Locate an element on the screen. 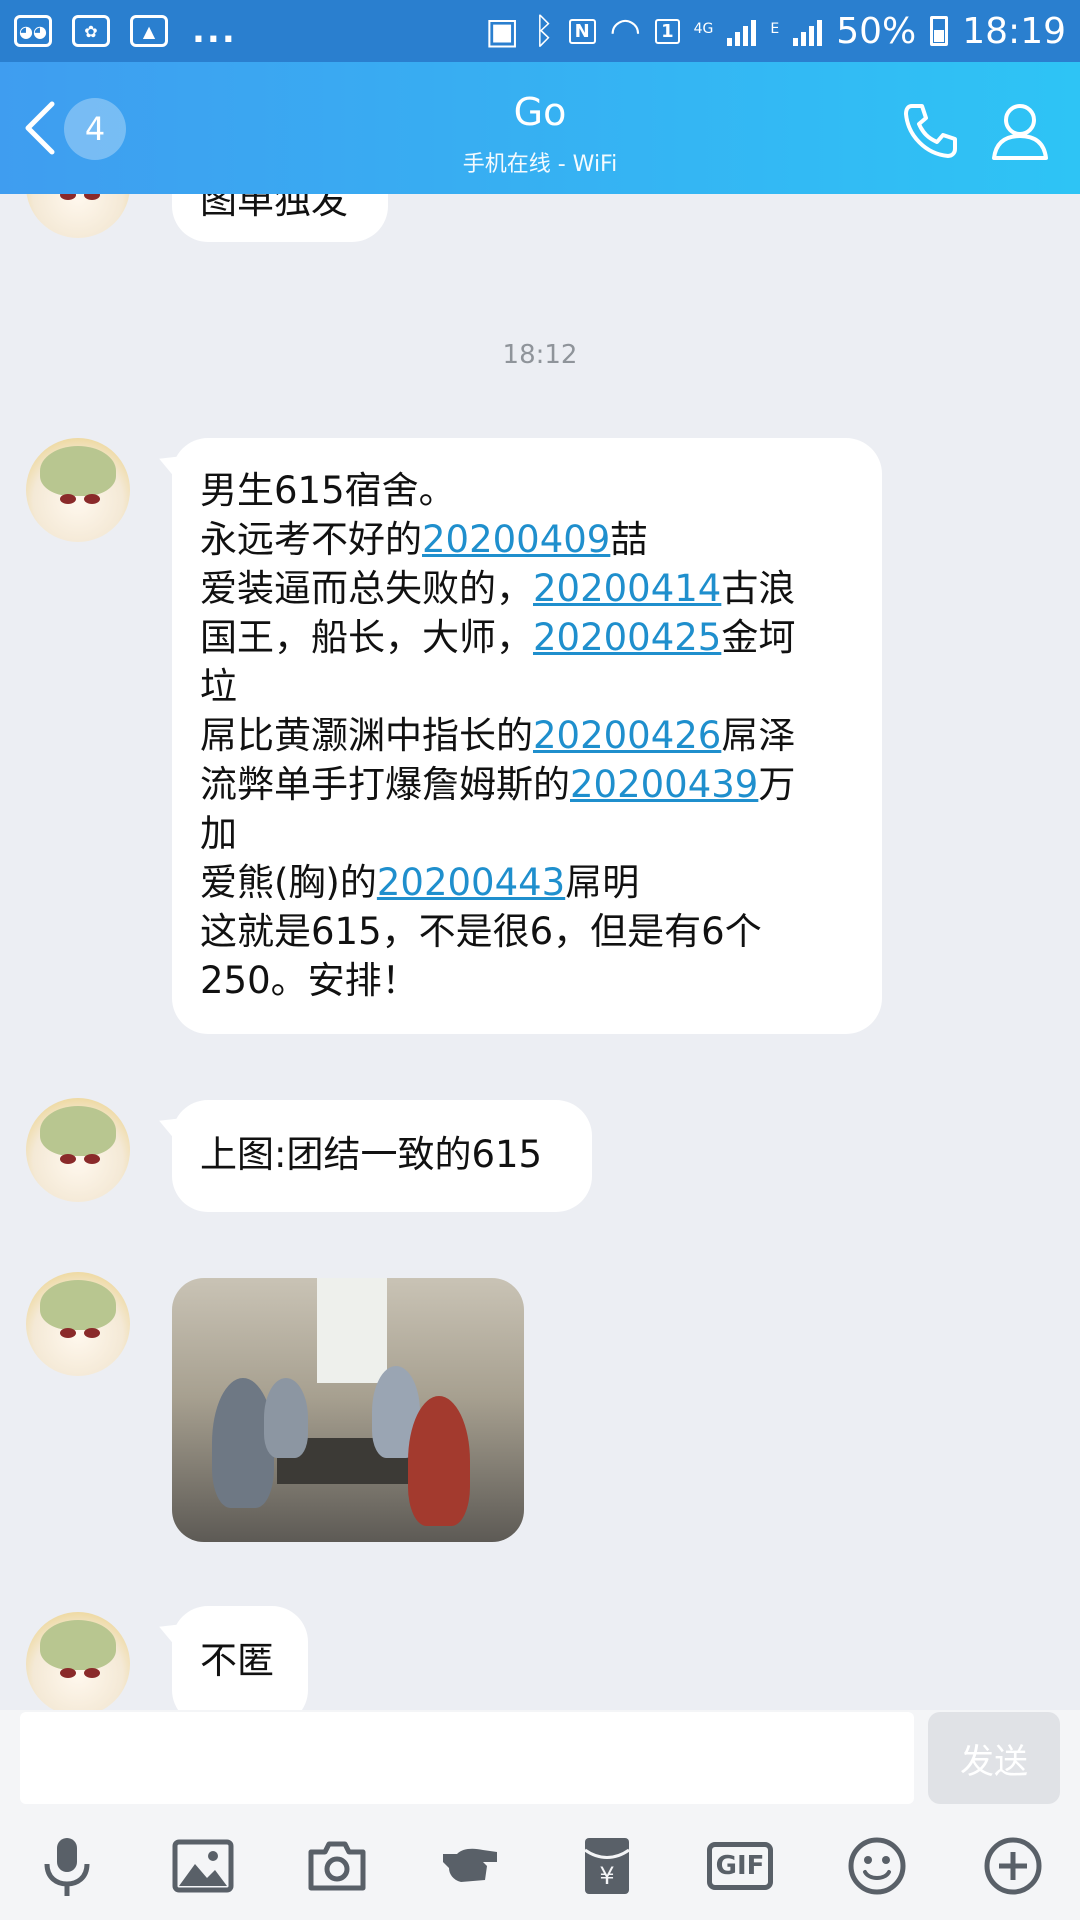  message-text: 上图:团结一致的615 is located at coordinates (371, 1154).